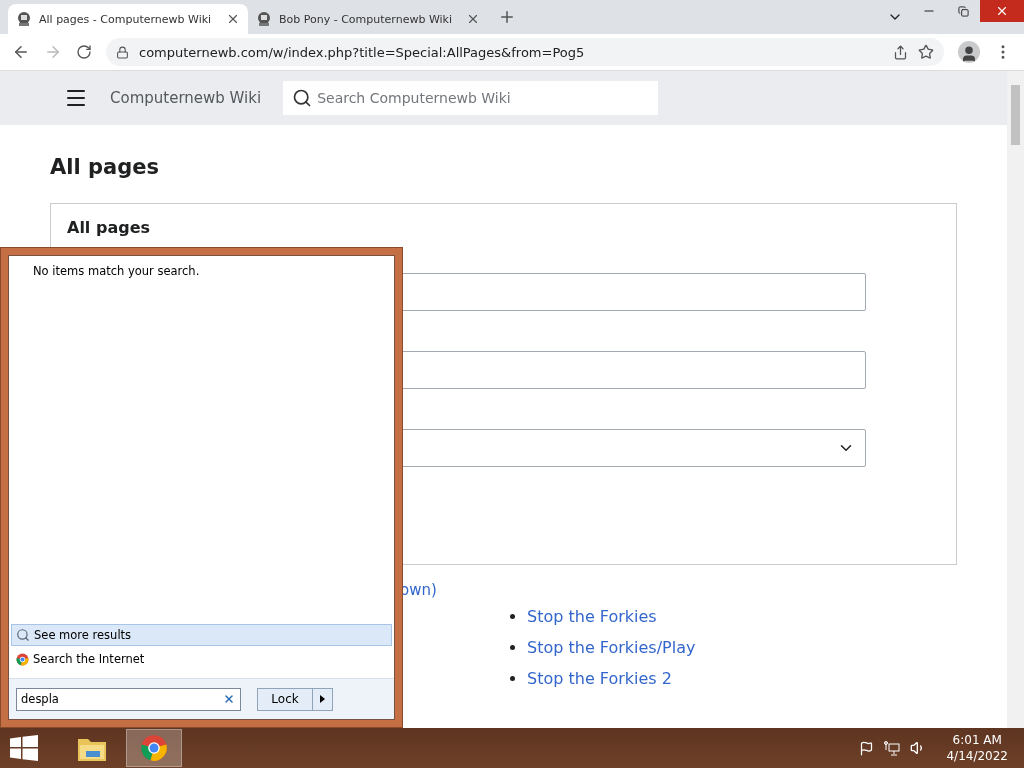  I want to click on clock: 6:01 AM 4/14/2022, so click(977, 748).